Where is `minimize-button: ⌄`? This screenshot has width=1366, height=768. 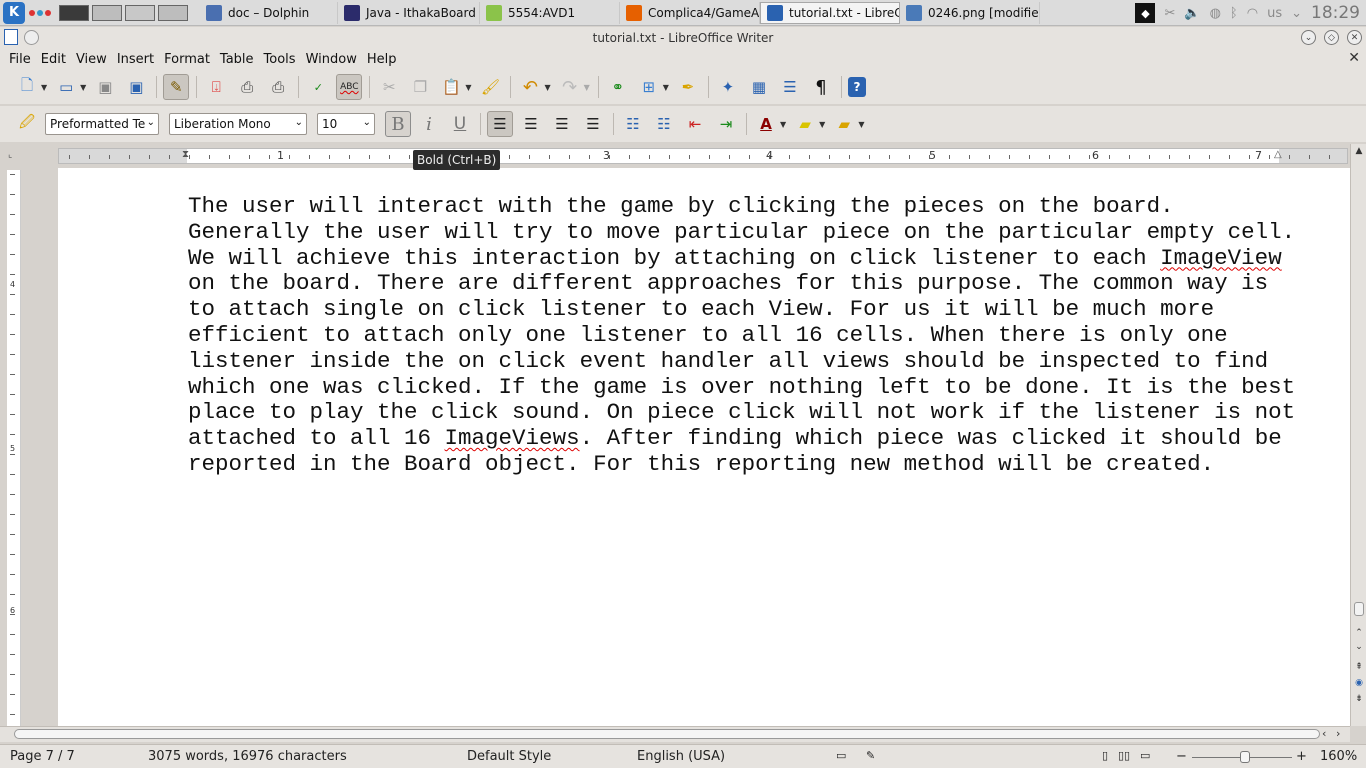
minimize-button: ⌄ is located at coordinates (1308, 37).